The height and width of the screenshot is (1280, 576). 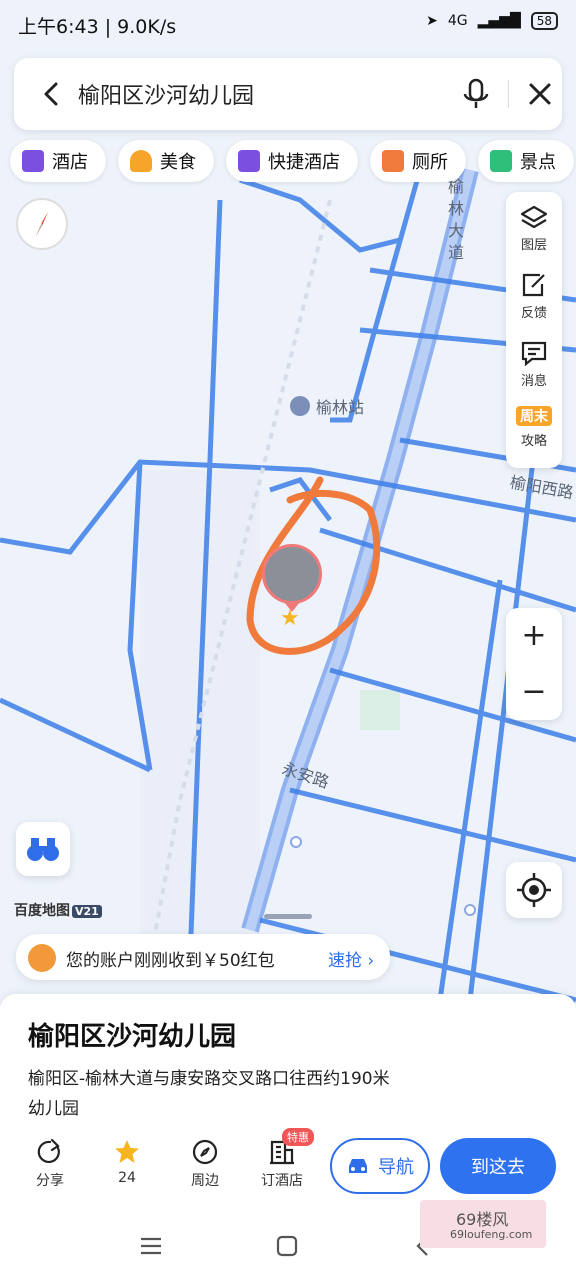 I want to click on car-icon, so click(x=358, y=1166).